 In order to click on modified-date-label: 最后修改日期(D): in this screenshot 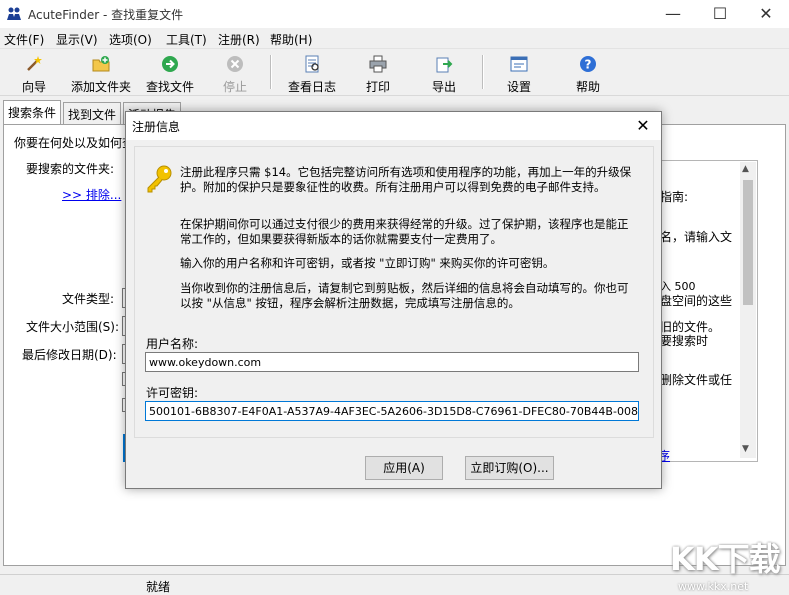, I will do `click(69, 355)`.